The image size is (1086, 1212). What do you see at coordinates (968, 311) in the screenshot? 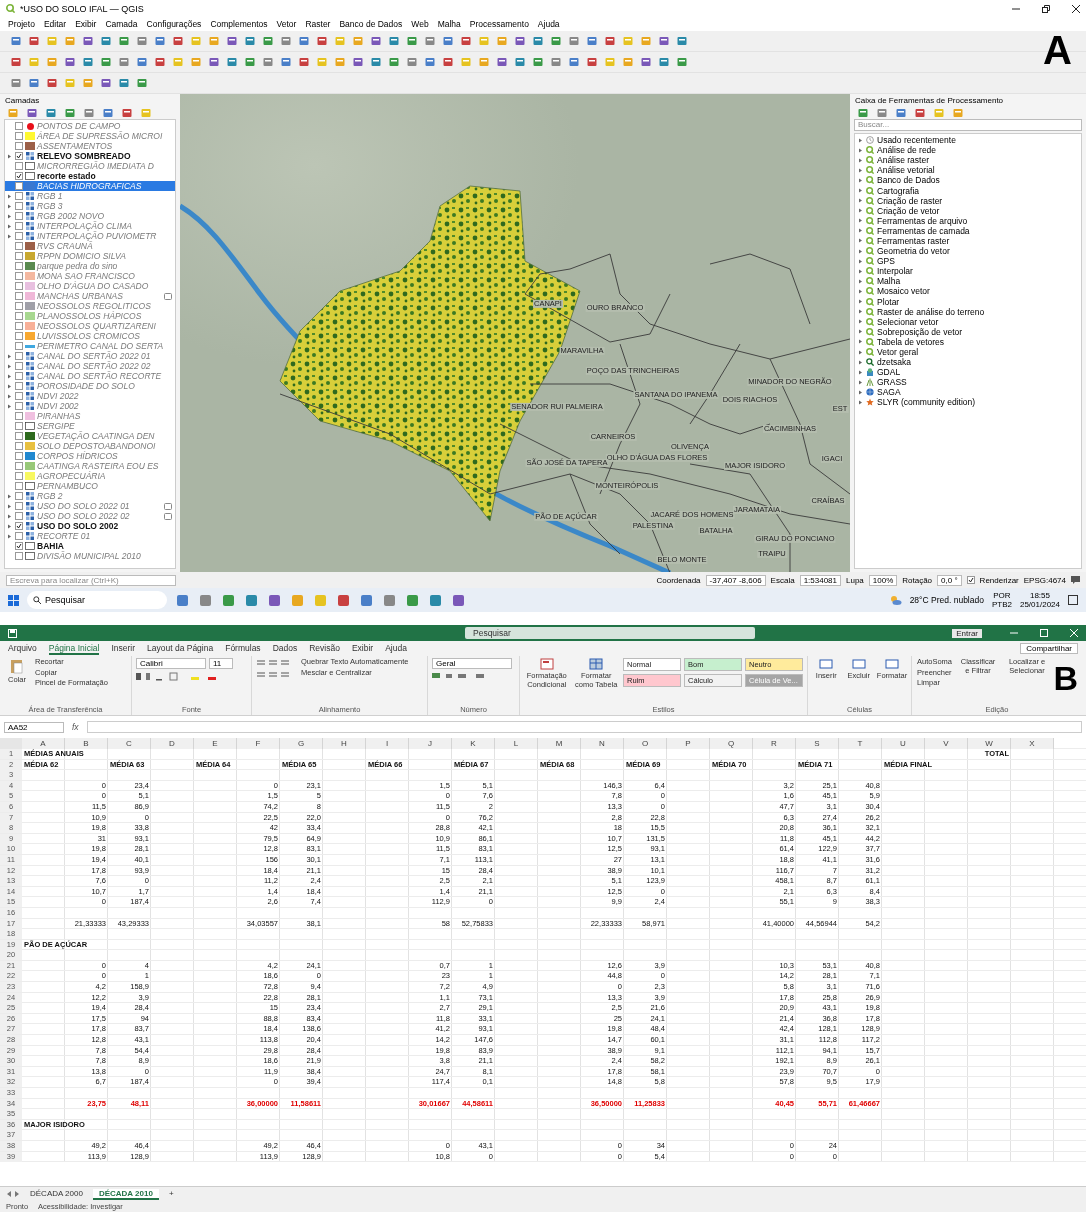
I see `toolbox-item: Raster de análise do terreno` at bounding box center [968, 311].